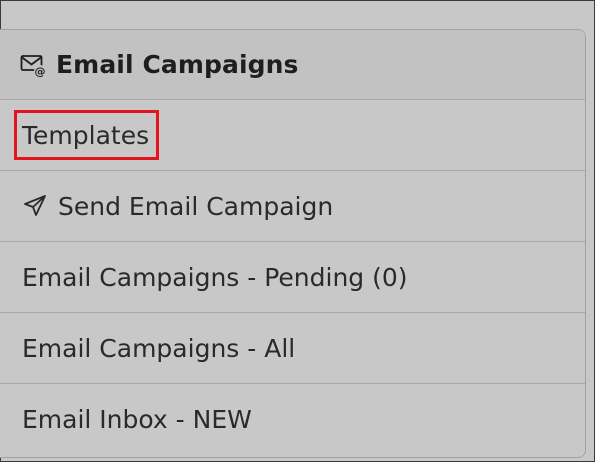 This screenshot has height=462, width=595. What do you see at coordinates (196, 206) in the screenshot?
I see `menu-item-label: Send Email Campaign` at bounding box center [196, 206].